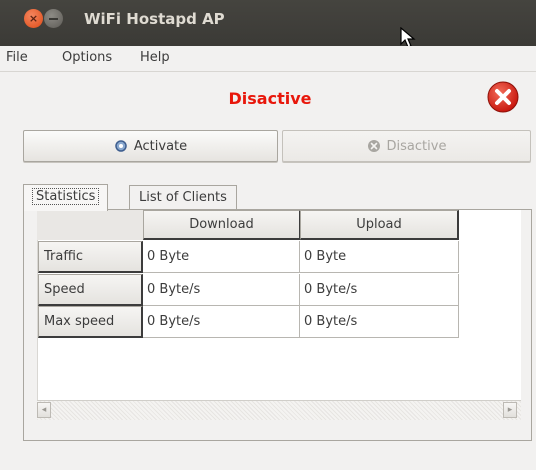 This screenshot has width=536, height=470. I want to click on row-header-max-speed: Max speed, so click(90, 322).